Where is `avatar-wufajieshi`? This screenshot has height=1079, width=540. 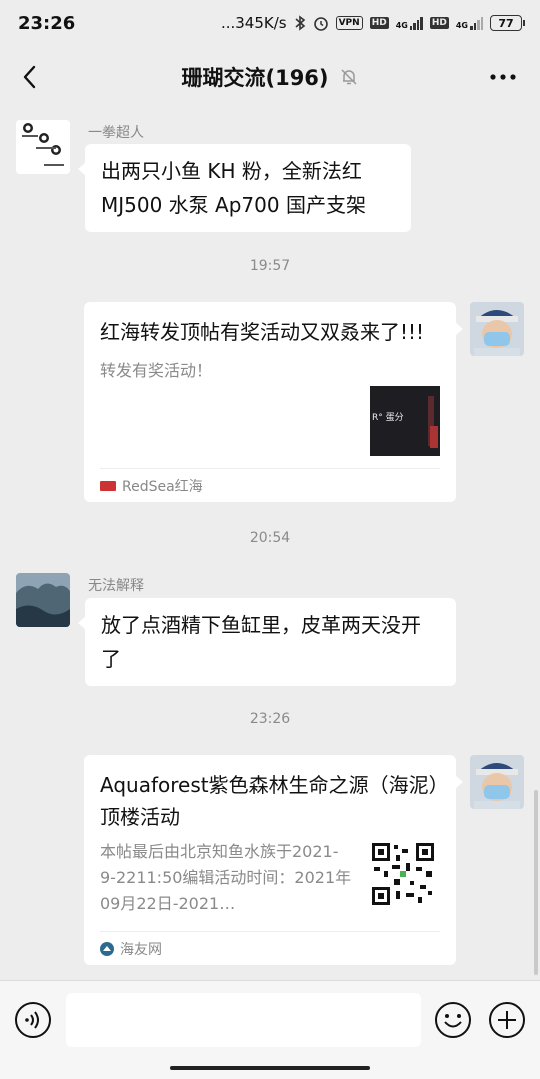
avatar-wufajieshi is located at coordinates (43, 600).